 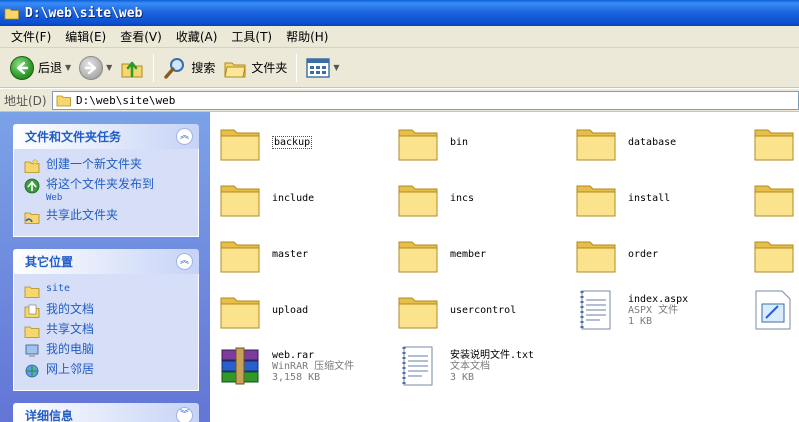 What do you see at coordinates (109, 370) in the screenshot?
I see `place-network: 网上邻居` at bounding box center [109, 370].